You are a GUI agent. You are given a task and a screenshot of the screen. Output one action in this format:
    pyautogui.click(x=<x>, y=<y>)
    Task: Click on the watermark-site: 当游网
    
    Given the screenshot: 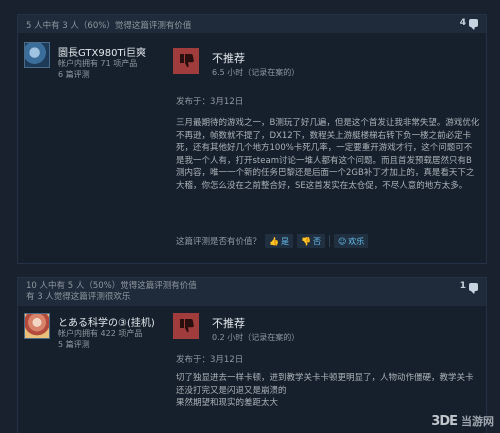 What is the action you would take?
    pyautogui.click(x=477, y=421)
    